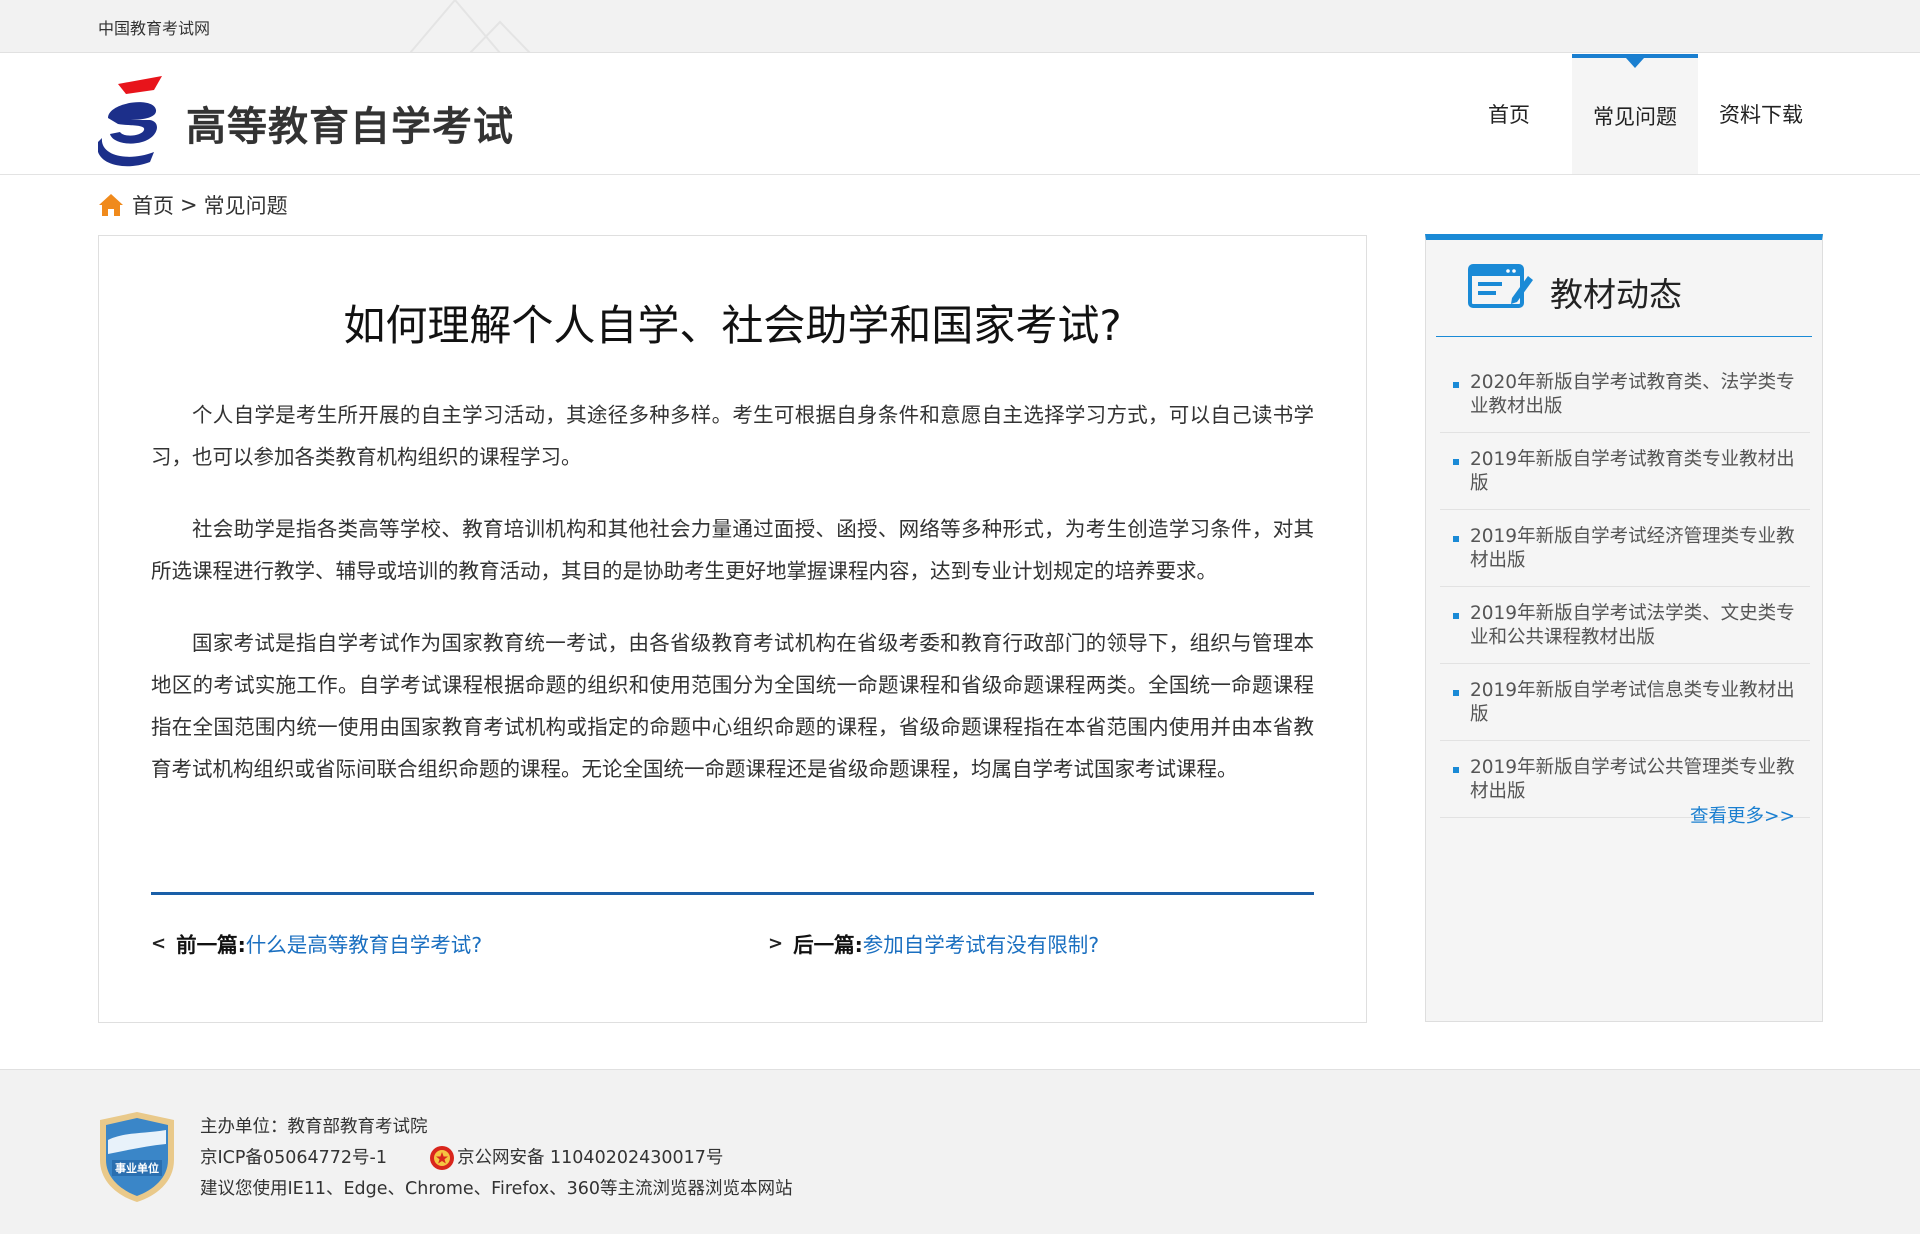 The width and height of the screenshot is (1920, 1234). What do you see at coordinates (981, 943) in the screenshot?
I see `next-article-link: 参加自学考试有没有限制?` at bounding box center [981, 943].